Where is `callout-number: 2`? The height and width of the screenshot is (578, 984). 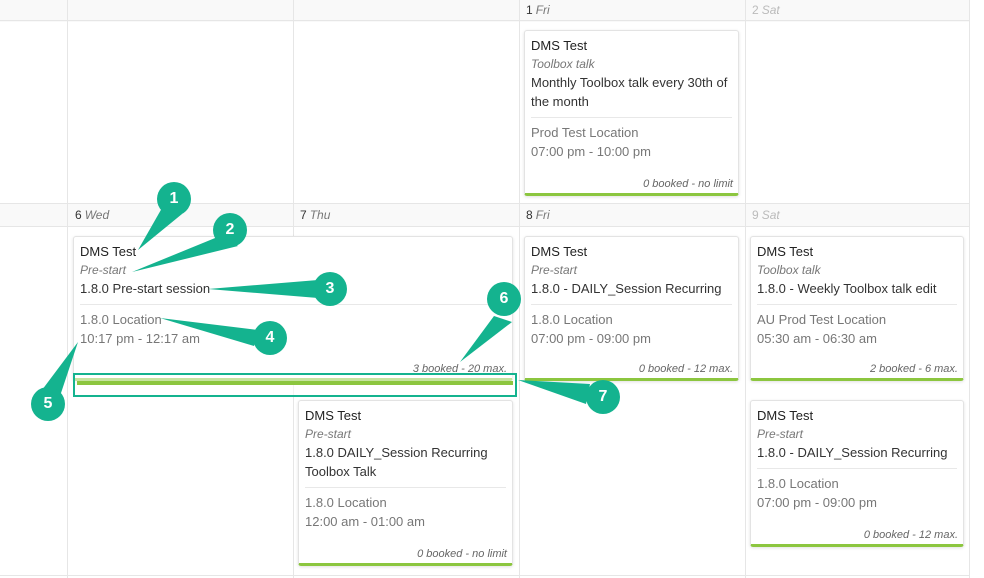
callout-number: 2 is located at coordinates (230, 229).